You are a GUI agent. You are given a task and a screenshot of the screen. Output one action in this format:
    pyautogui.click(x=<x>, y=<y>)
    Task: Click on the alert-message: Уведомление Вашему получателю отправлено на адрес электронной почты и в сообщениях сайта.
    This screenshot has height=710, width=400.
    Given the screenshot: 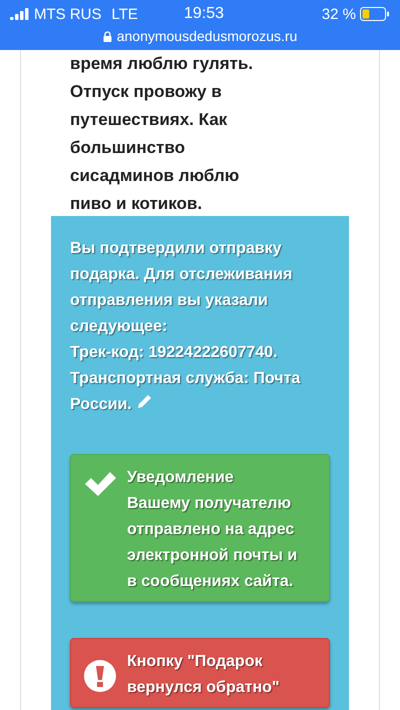 What is the action you would take?
    pyautogui.click(x=212, y=530)
    